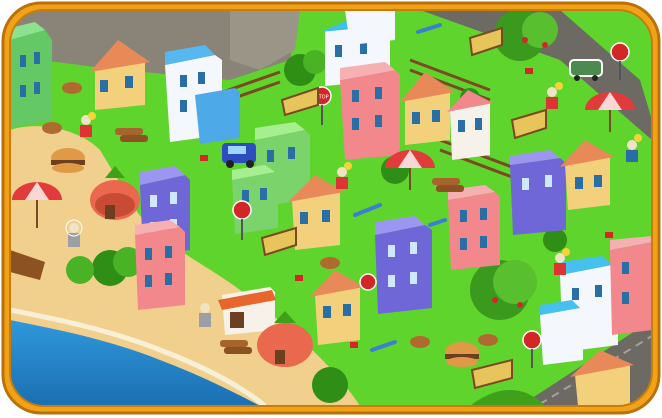 This screenshot has width=662, height=418. Describe the element at coordinates (403, 265) in the screenshot. I see `building-purple-center` at that location.